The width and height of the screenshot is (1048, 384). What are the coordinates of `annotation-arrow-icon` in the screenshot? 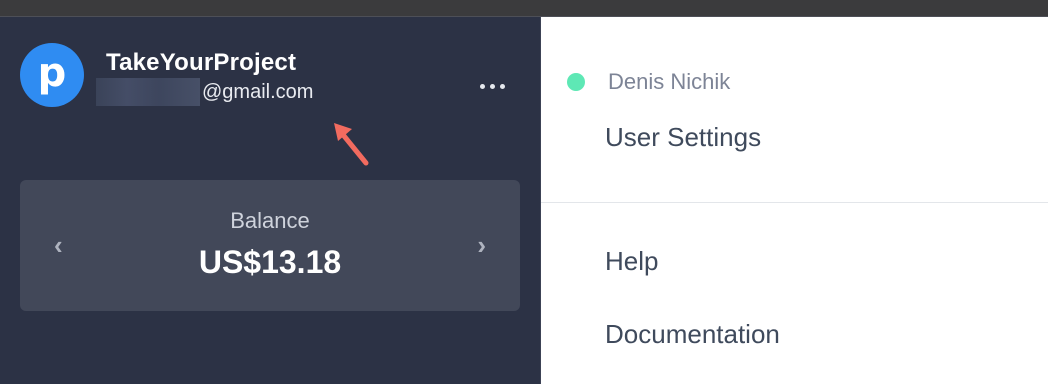 It's located at (351, 144).